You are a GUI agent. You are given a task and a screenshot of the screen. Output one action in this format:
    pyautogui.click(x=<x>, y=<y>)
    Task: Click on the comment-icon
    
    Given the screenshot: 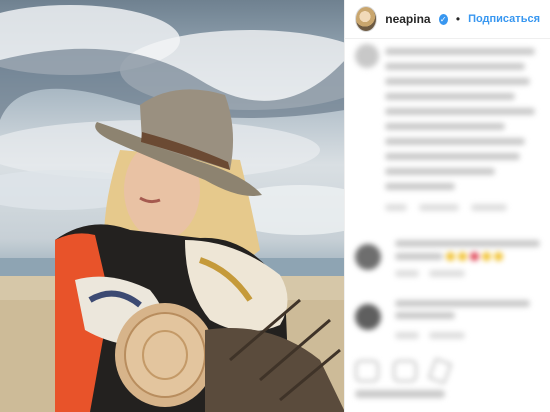 What is the action you would take?
    pyautogui.click(x=405, y=371)
    